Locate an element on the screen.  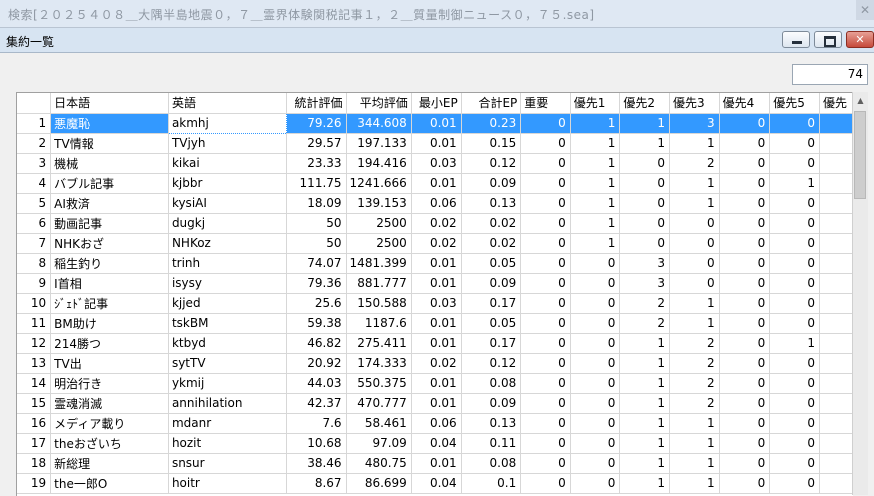
maximize-button is located at coordinates (828, 39).